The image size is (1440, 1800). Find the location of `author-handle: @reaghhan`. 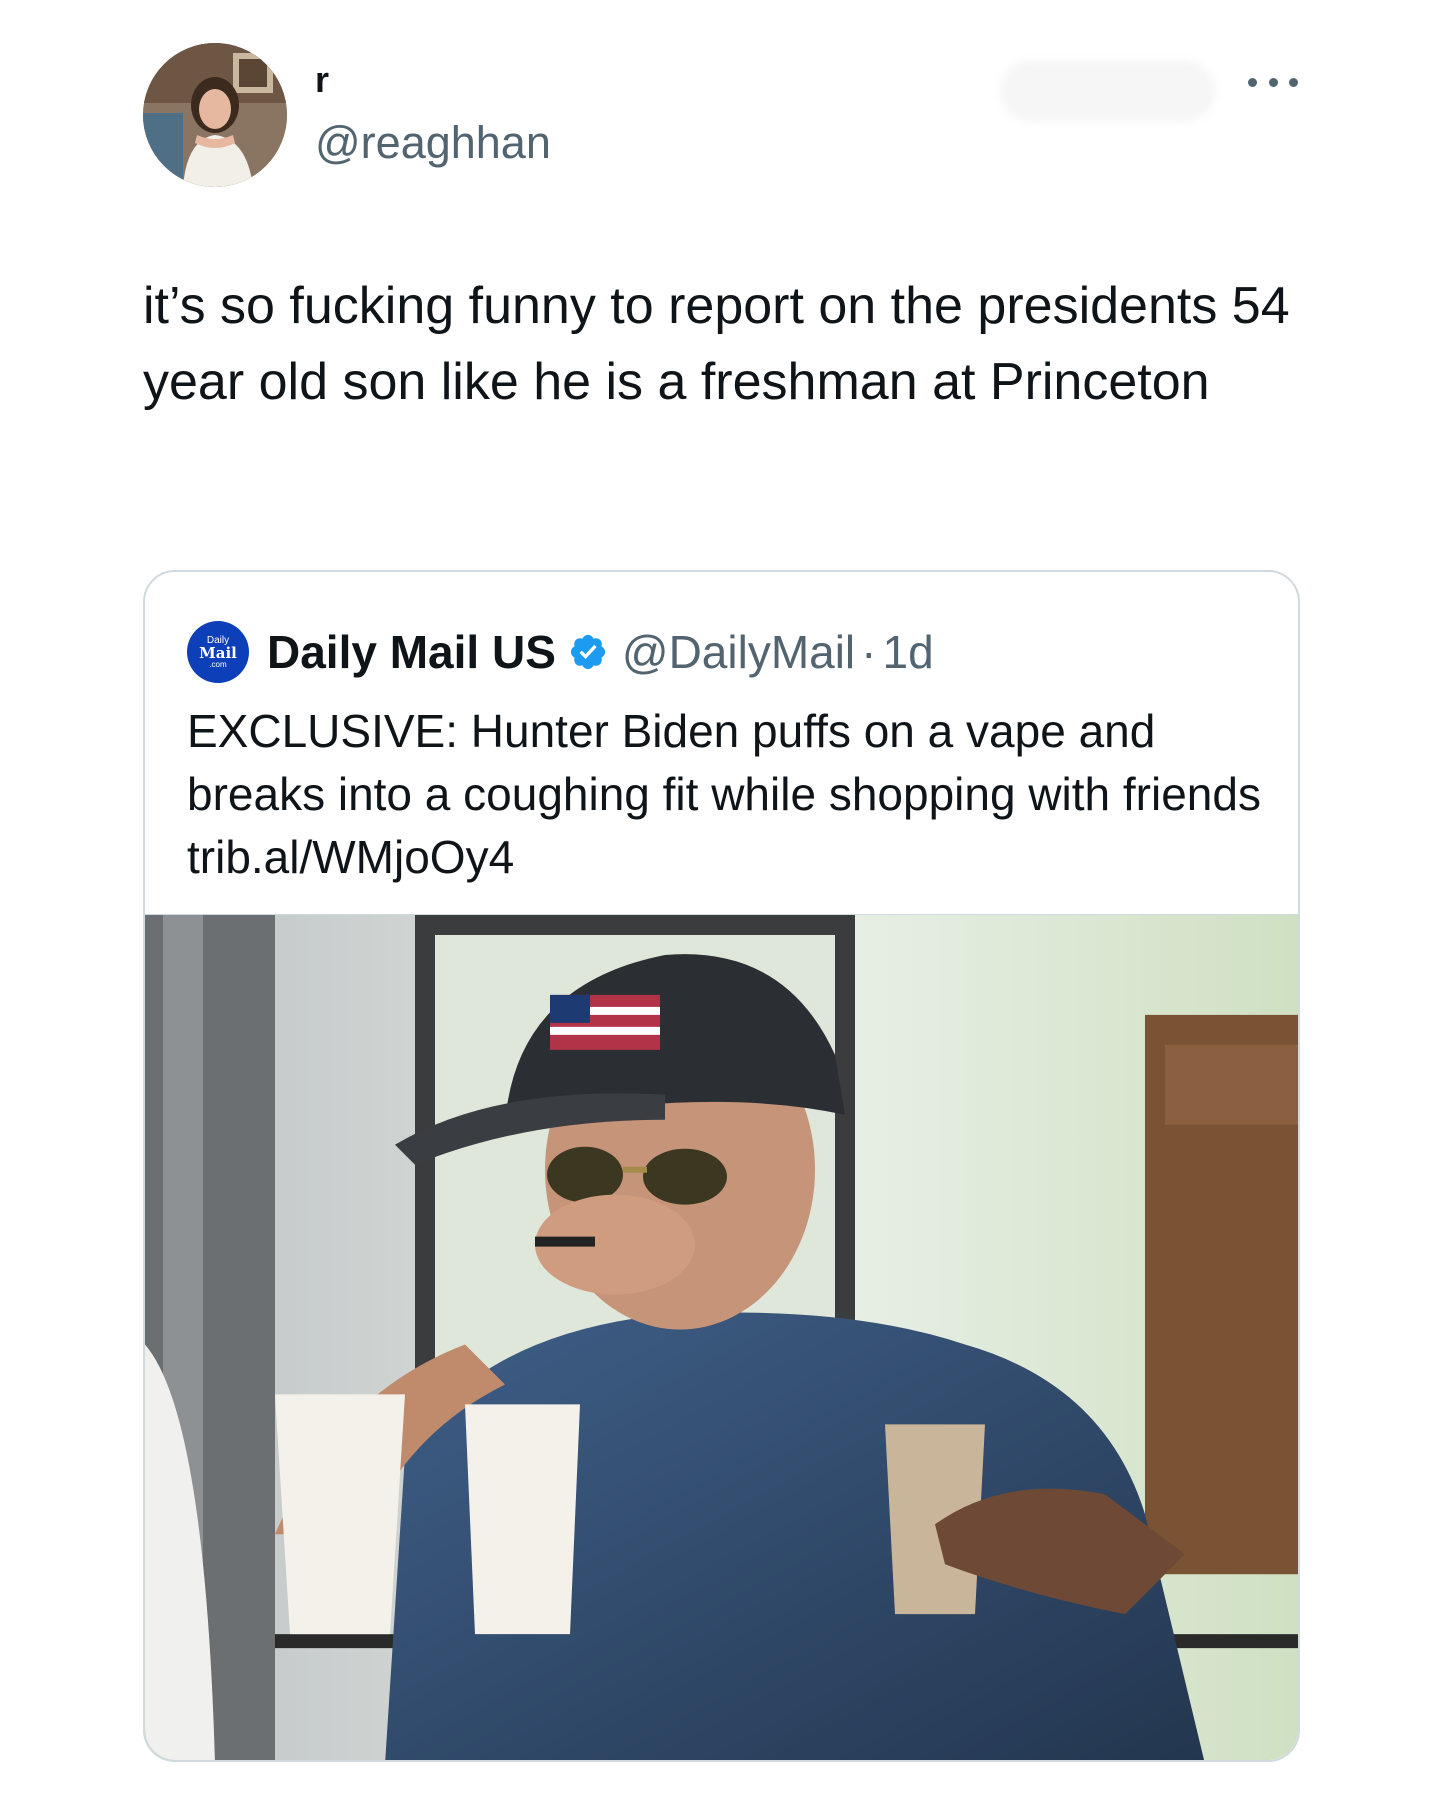

author-handle: @reaghhan is located at coordinates (433, 142).